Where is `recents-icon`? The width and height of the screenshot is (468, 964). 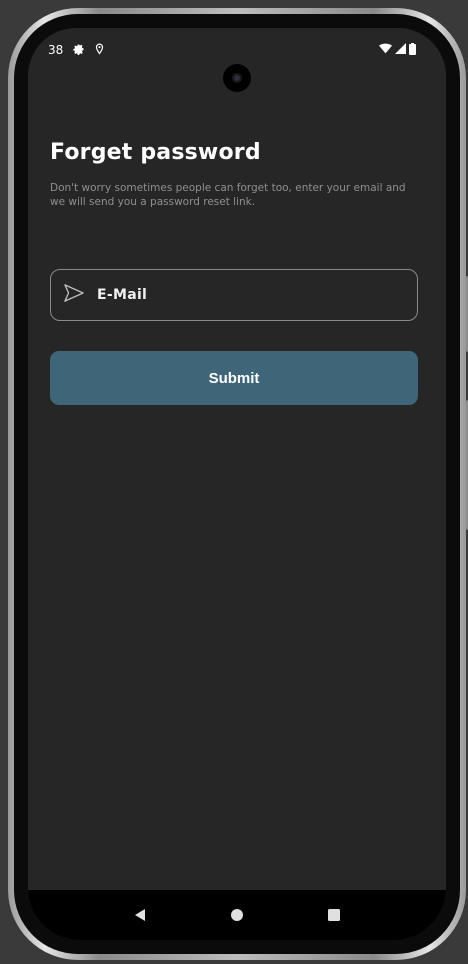 recents-icon is located at coordinates (334, 915).